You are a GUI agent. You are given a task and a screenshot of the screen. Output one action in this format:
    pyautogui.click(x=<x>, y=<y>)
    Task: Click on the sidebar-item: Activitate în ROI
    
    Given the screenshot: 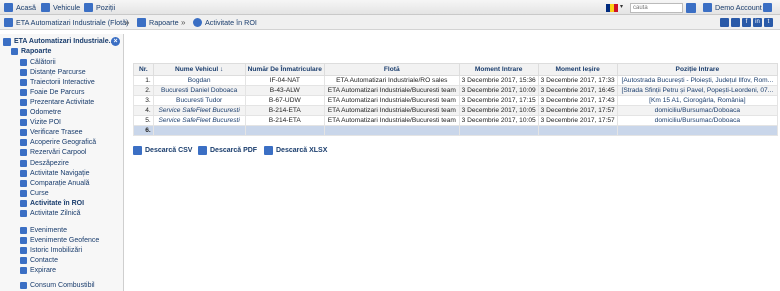 What is the action you would take?
    pyautogui.click(x=52, y=203)
    